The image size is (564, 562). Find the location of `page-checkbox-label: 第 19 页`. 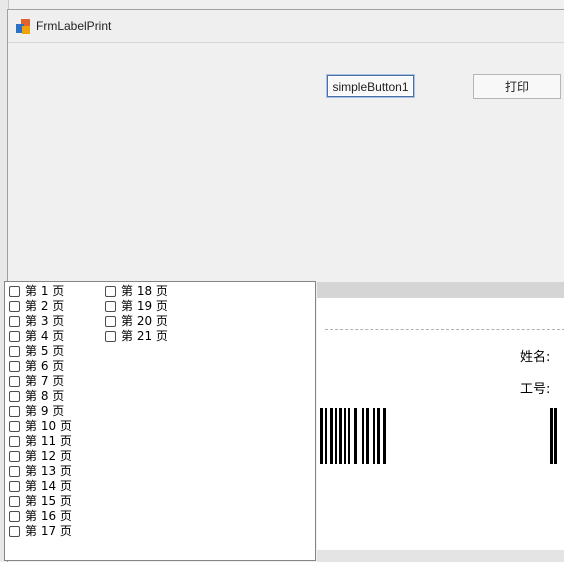

page-checkbox-label: 第 19 页 is located at coordinates (144, 306).